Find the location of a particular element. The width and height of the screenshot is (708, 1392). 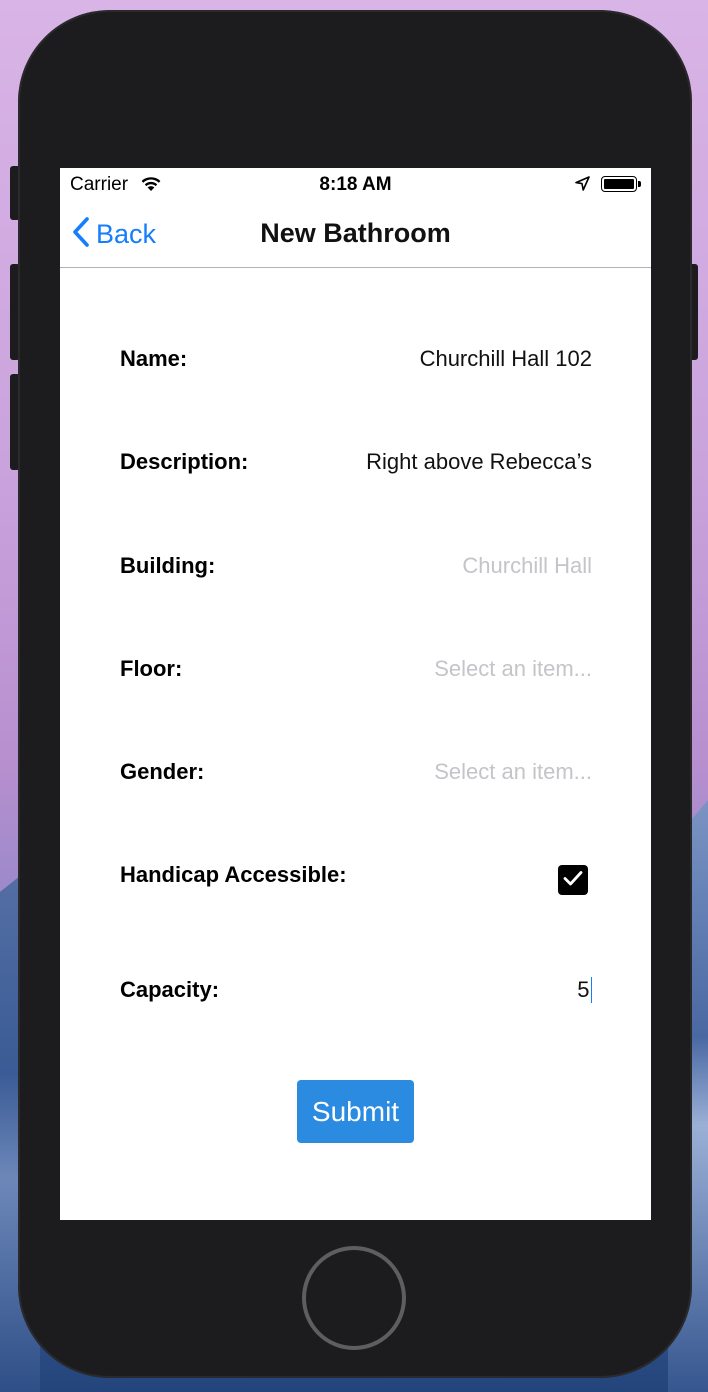

submit-button: Submit is located at coordinates (355, 1111).